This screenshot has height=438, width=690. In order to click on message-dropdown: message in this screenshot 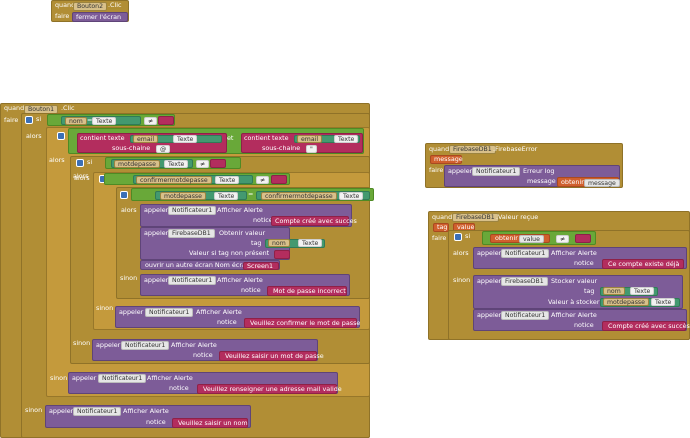, I will do `click(602, 183)`.